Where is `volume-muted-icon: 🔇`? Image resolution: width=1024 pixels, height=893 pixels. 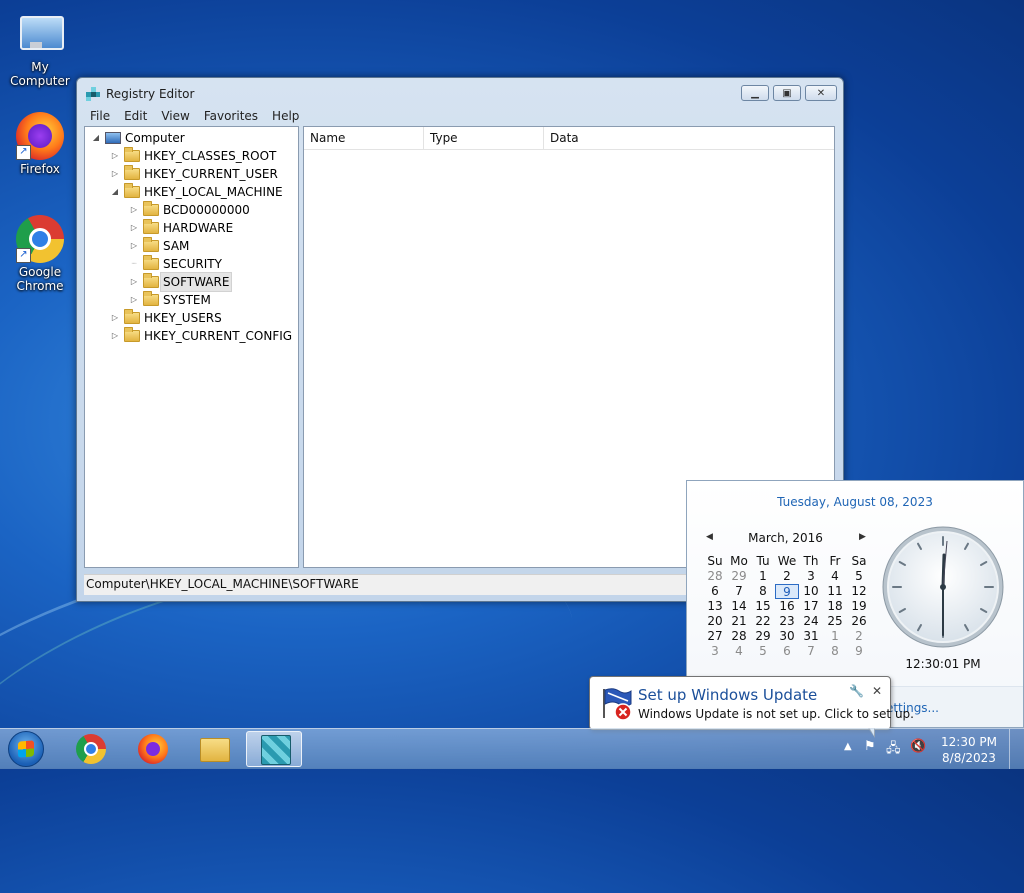
volume-muted-icon: 🔇 is located at coordinates (918, 746).